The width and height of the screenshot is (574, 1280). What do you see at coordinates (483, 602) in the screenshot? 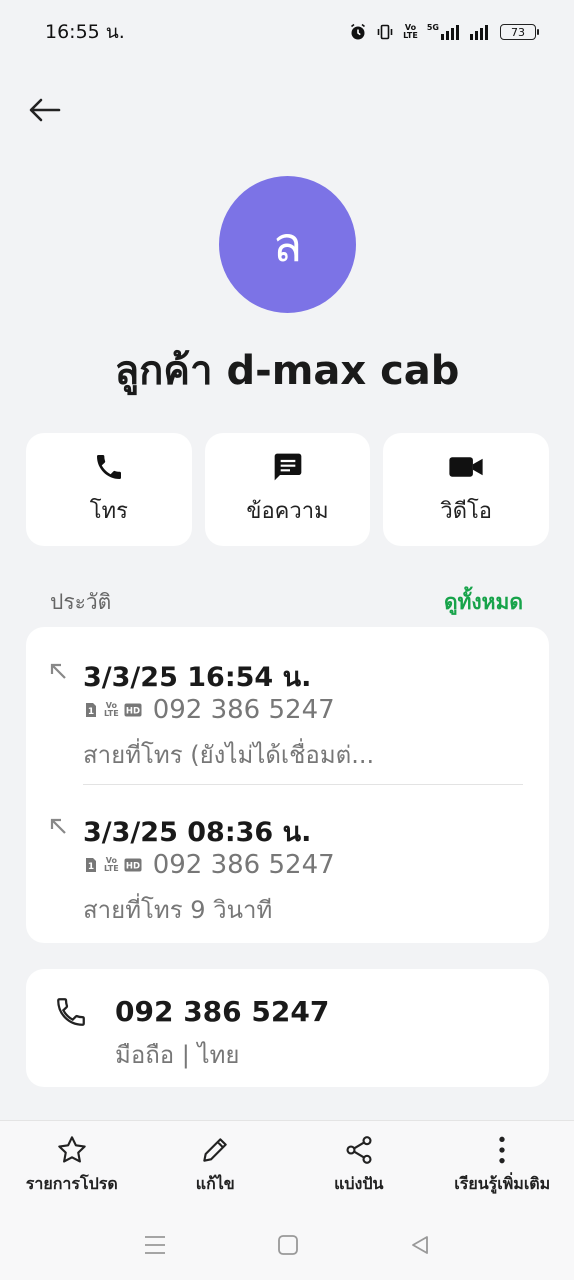
I see `view-all-link: ดูทั้งหมด` at bounding box center [483, 602].